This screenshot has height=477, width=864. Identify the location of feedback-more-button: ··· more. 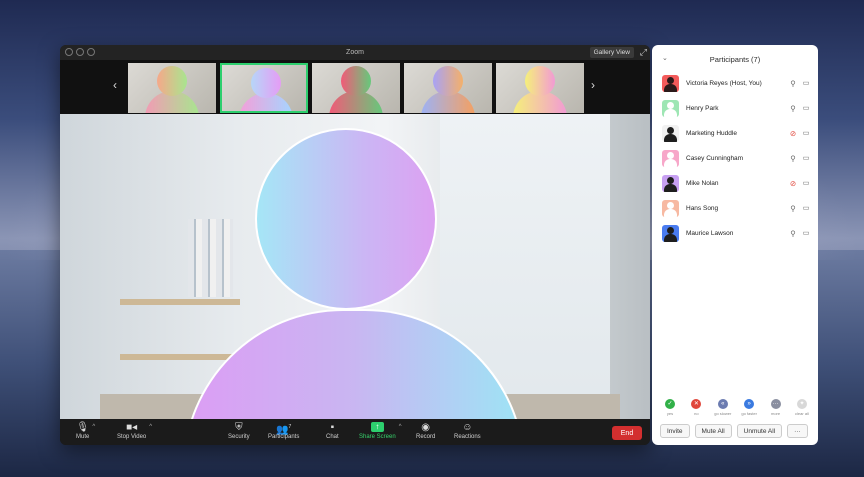
(776, 407).